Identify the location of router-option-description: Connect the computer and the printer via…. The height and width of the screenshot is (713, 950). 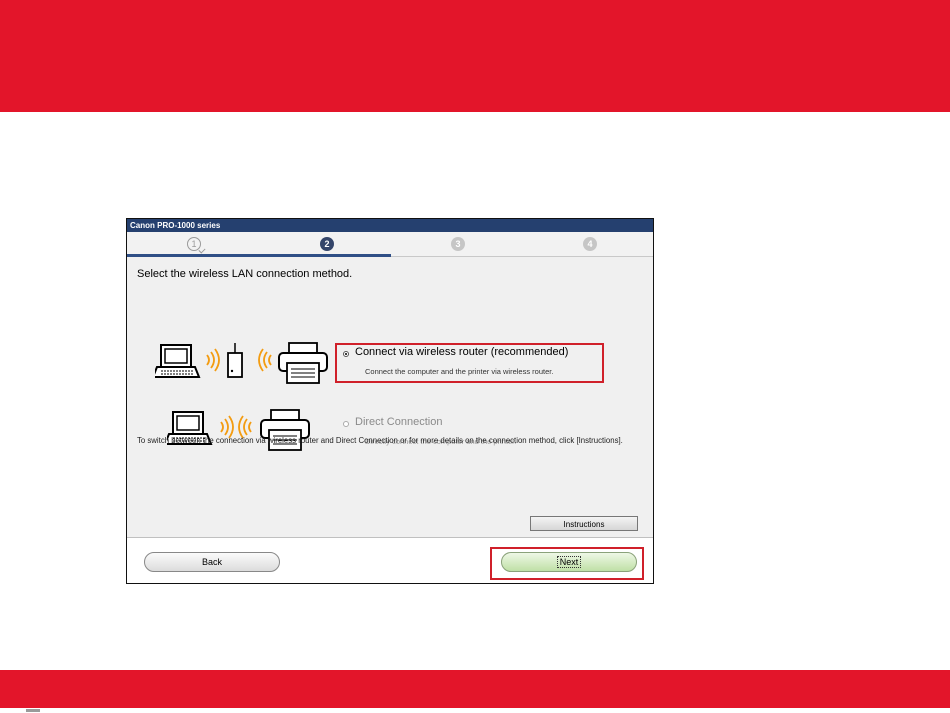
(459, 371).